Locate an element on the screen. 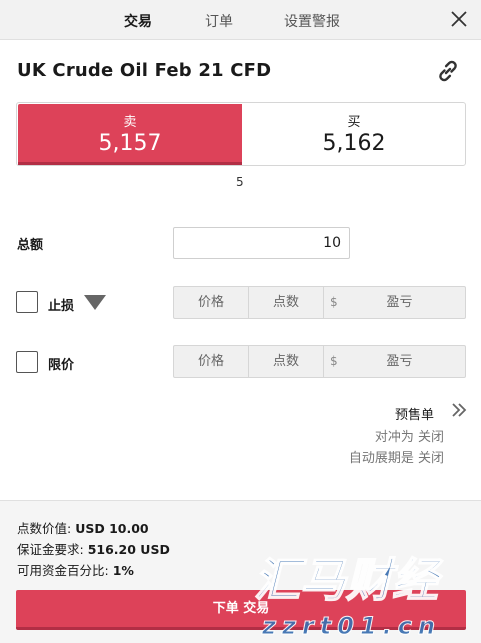  stop-loss-fields: 价格 点数 $ 盈亏 is located at coordinates (319, 302).